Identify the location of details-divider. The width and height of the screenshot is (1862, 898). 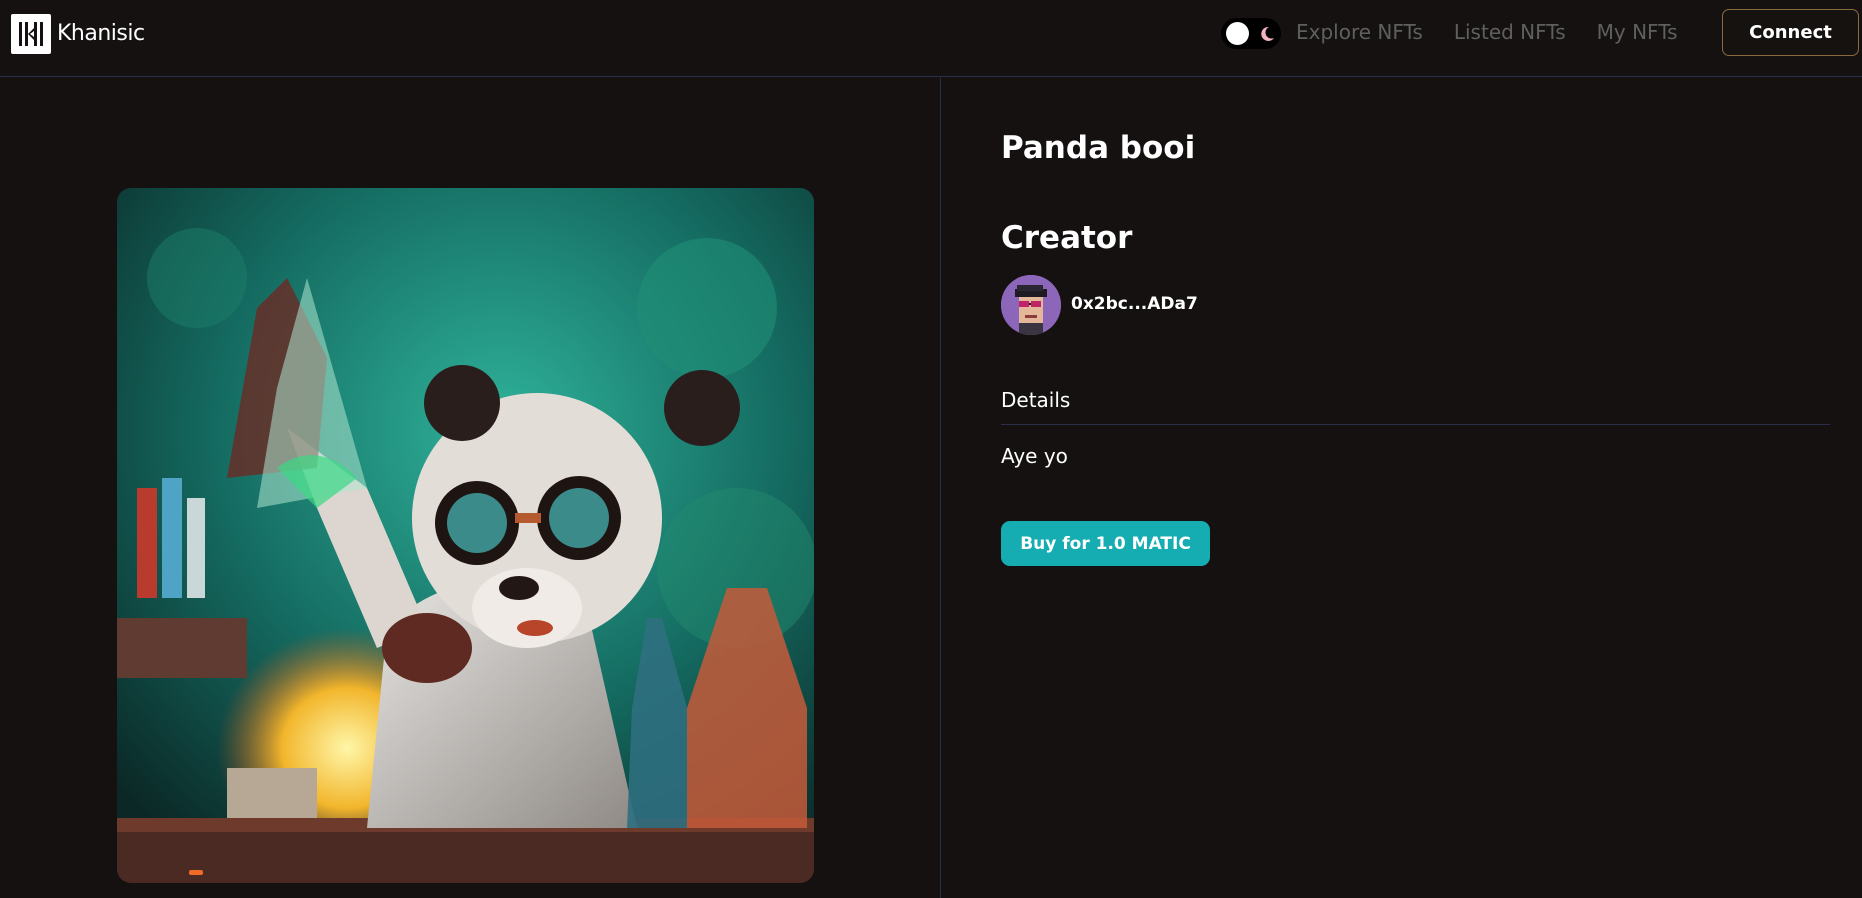
(1415, 424).